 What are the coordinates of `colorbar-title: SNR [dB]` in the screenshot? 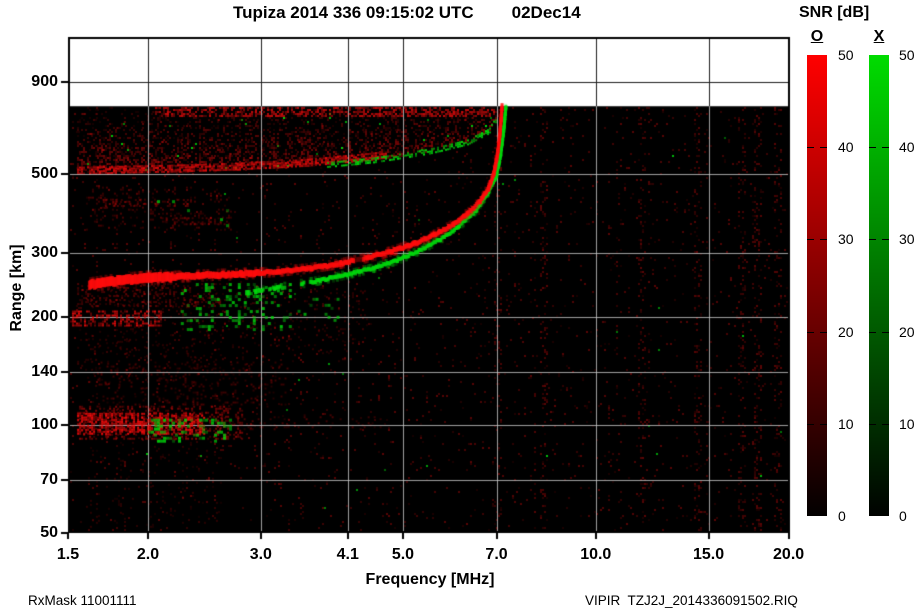 It's located at (834, 12).